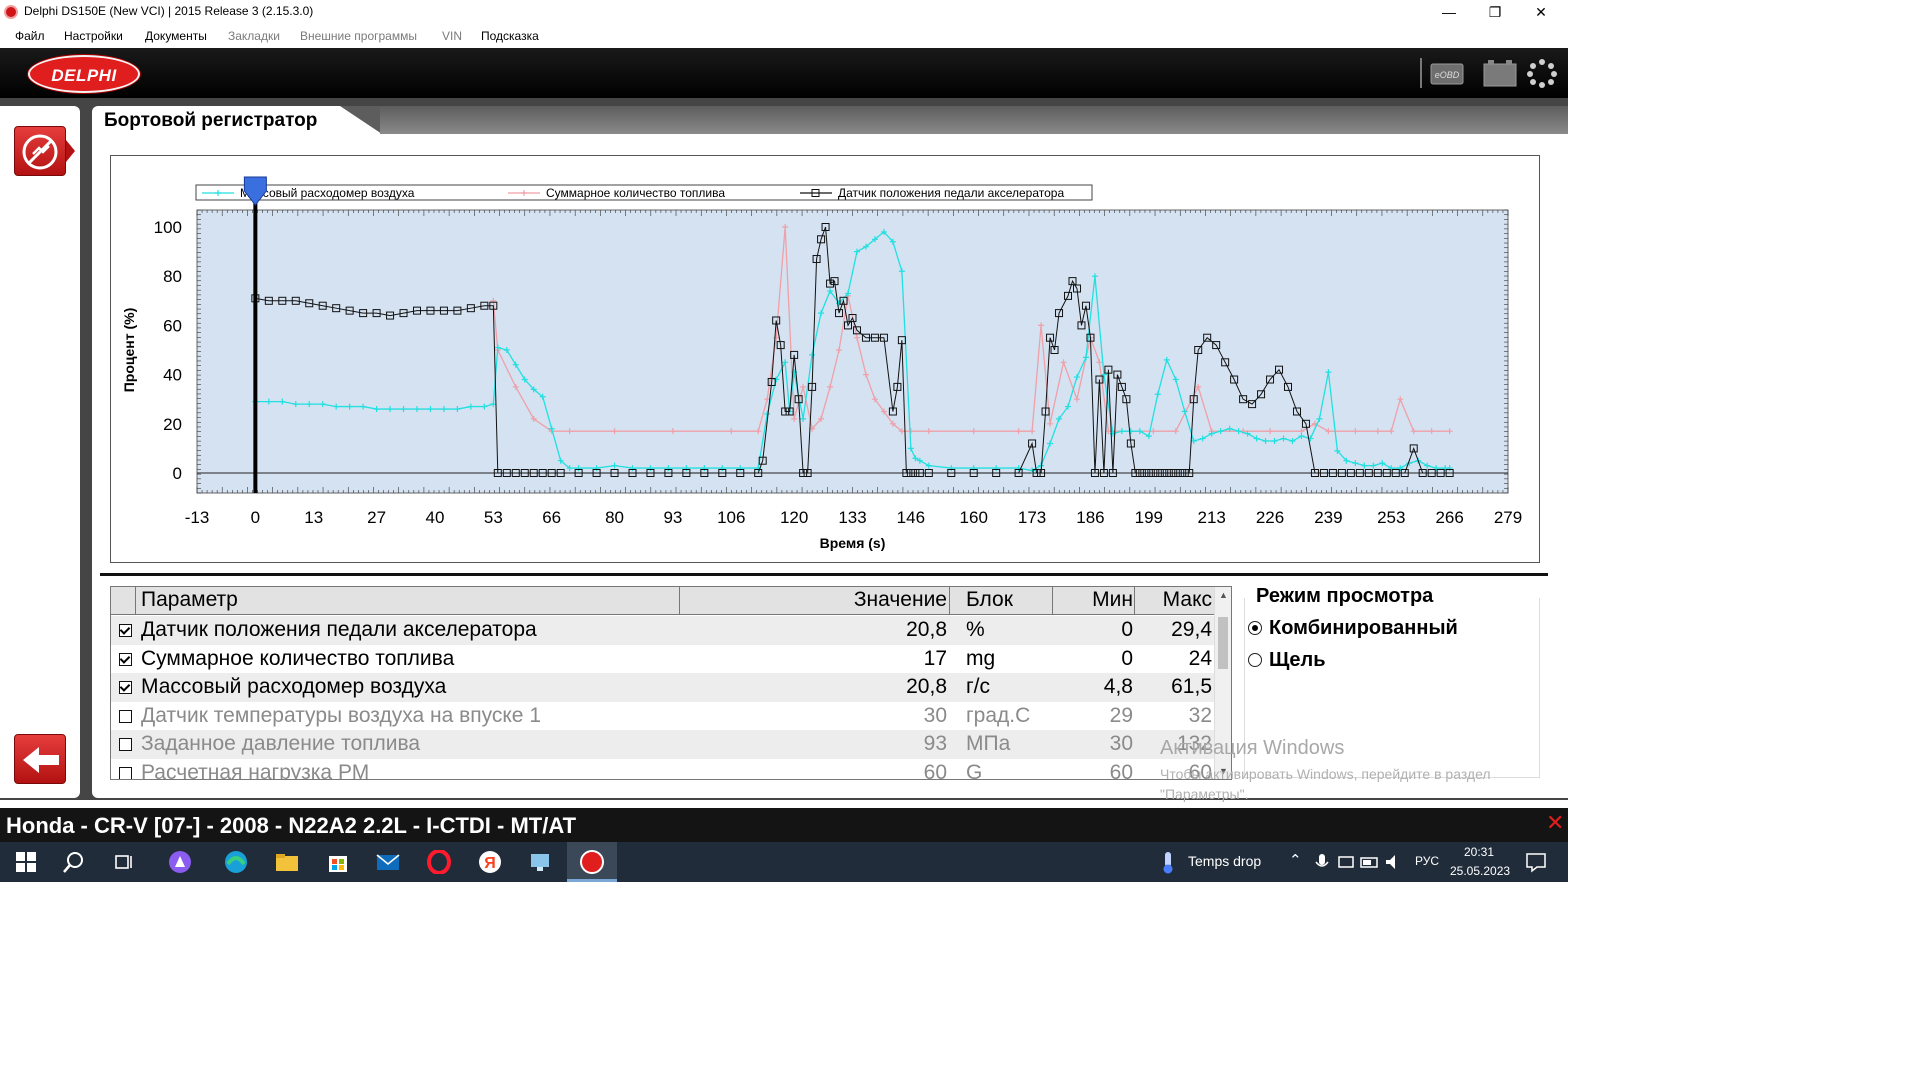  Describe the element at coordinates (40, 151) in the screenshot. I see `no-engine-button` at that location.